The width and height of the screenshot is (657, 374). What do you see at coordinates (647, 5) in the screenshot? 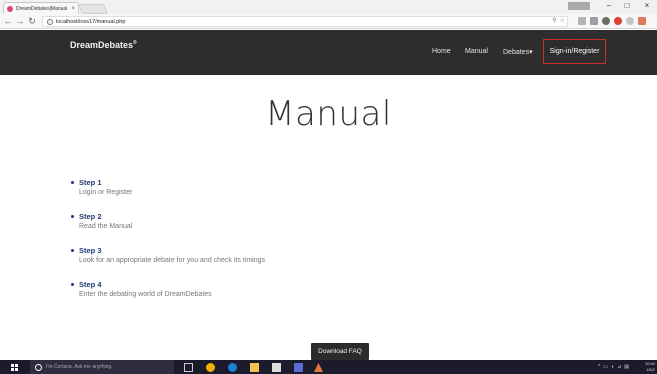
I see `window-close-button: ×` at bounding box center [647, 5].